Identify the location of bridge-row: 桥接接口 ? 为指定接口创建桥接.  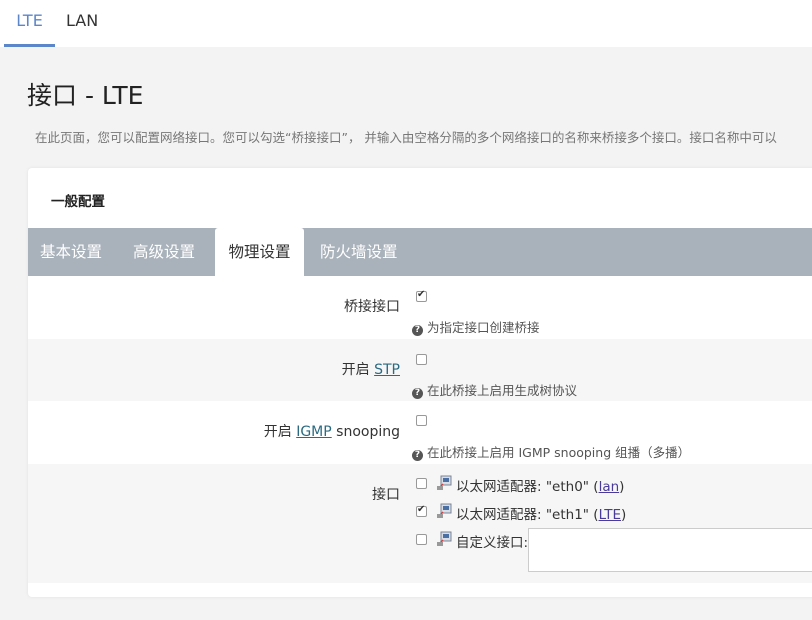
(420, 307).